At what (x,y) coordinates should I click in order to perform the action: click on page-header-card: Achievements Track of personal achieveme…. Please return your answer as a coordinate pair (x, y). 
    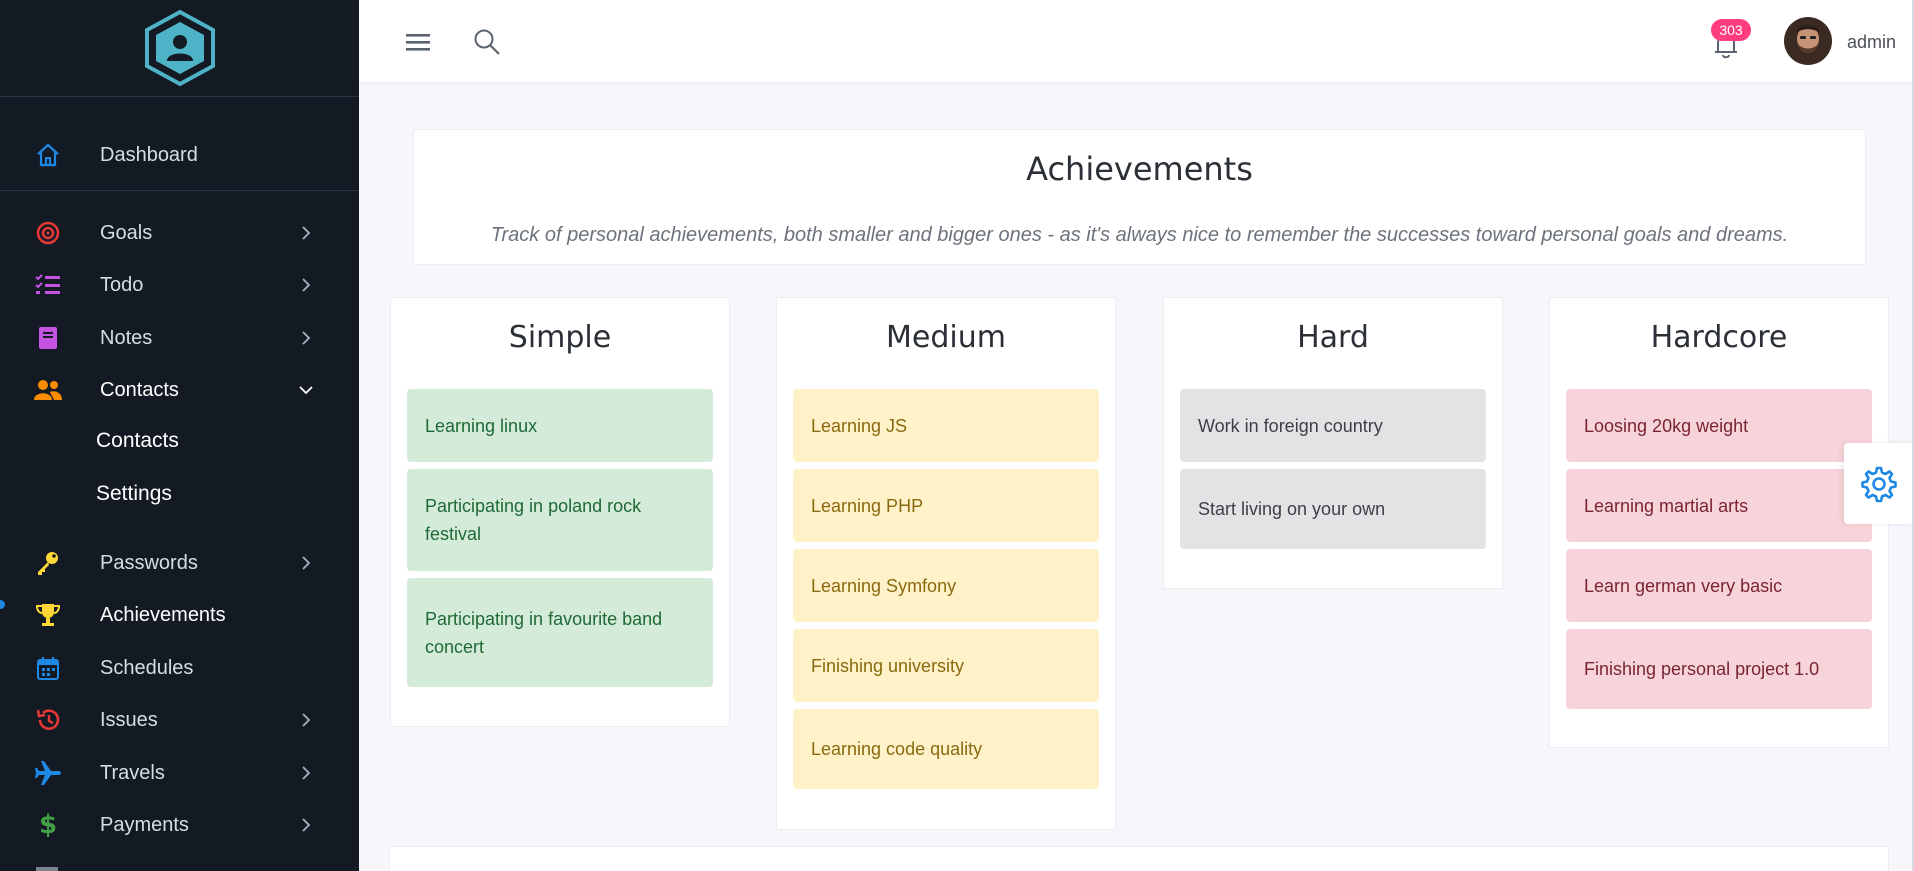
    Looking at the image, I should click on (1139, 197).